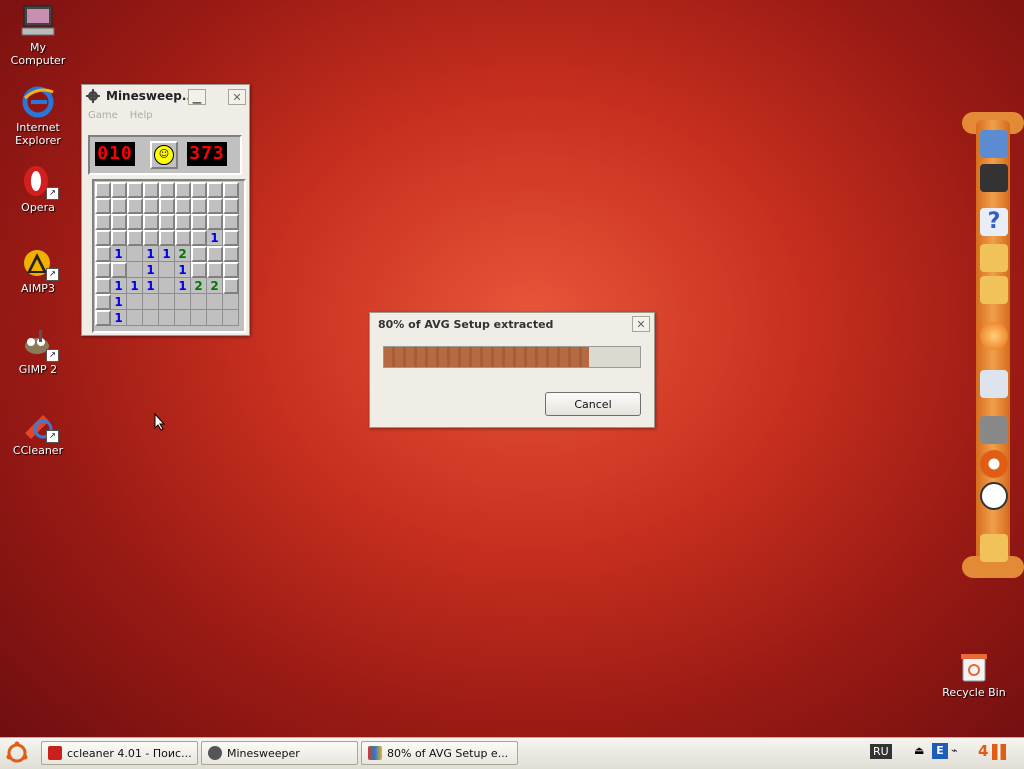  What do you see at coordinates (940, 751) in the screenshot?
I see `tray-e-icon: E` at bounding box center [940, 751].